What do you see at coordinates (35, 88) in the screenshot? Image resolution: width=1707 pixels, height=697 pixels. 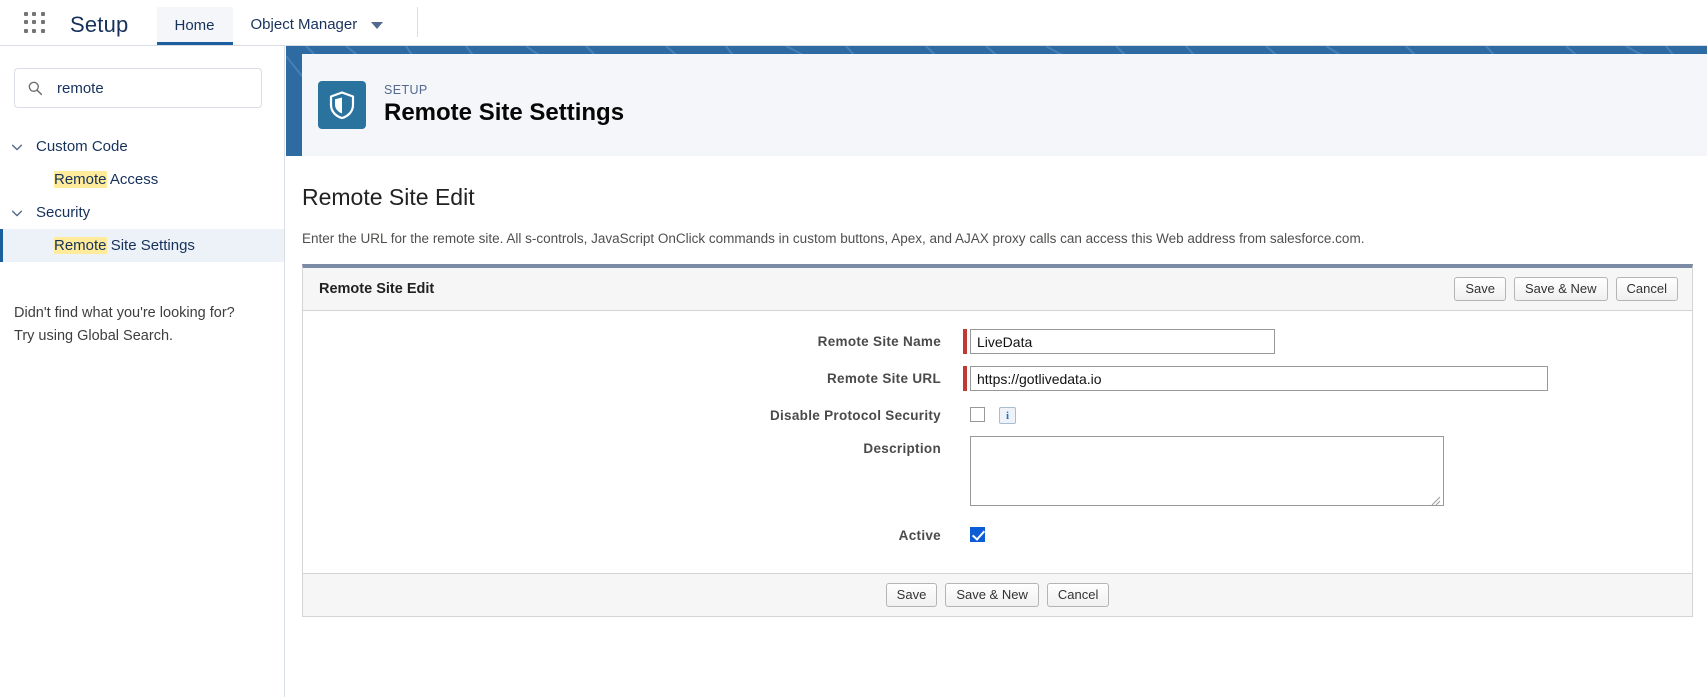 I see `search-icon` at bounding box center [35, 88].